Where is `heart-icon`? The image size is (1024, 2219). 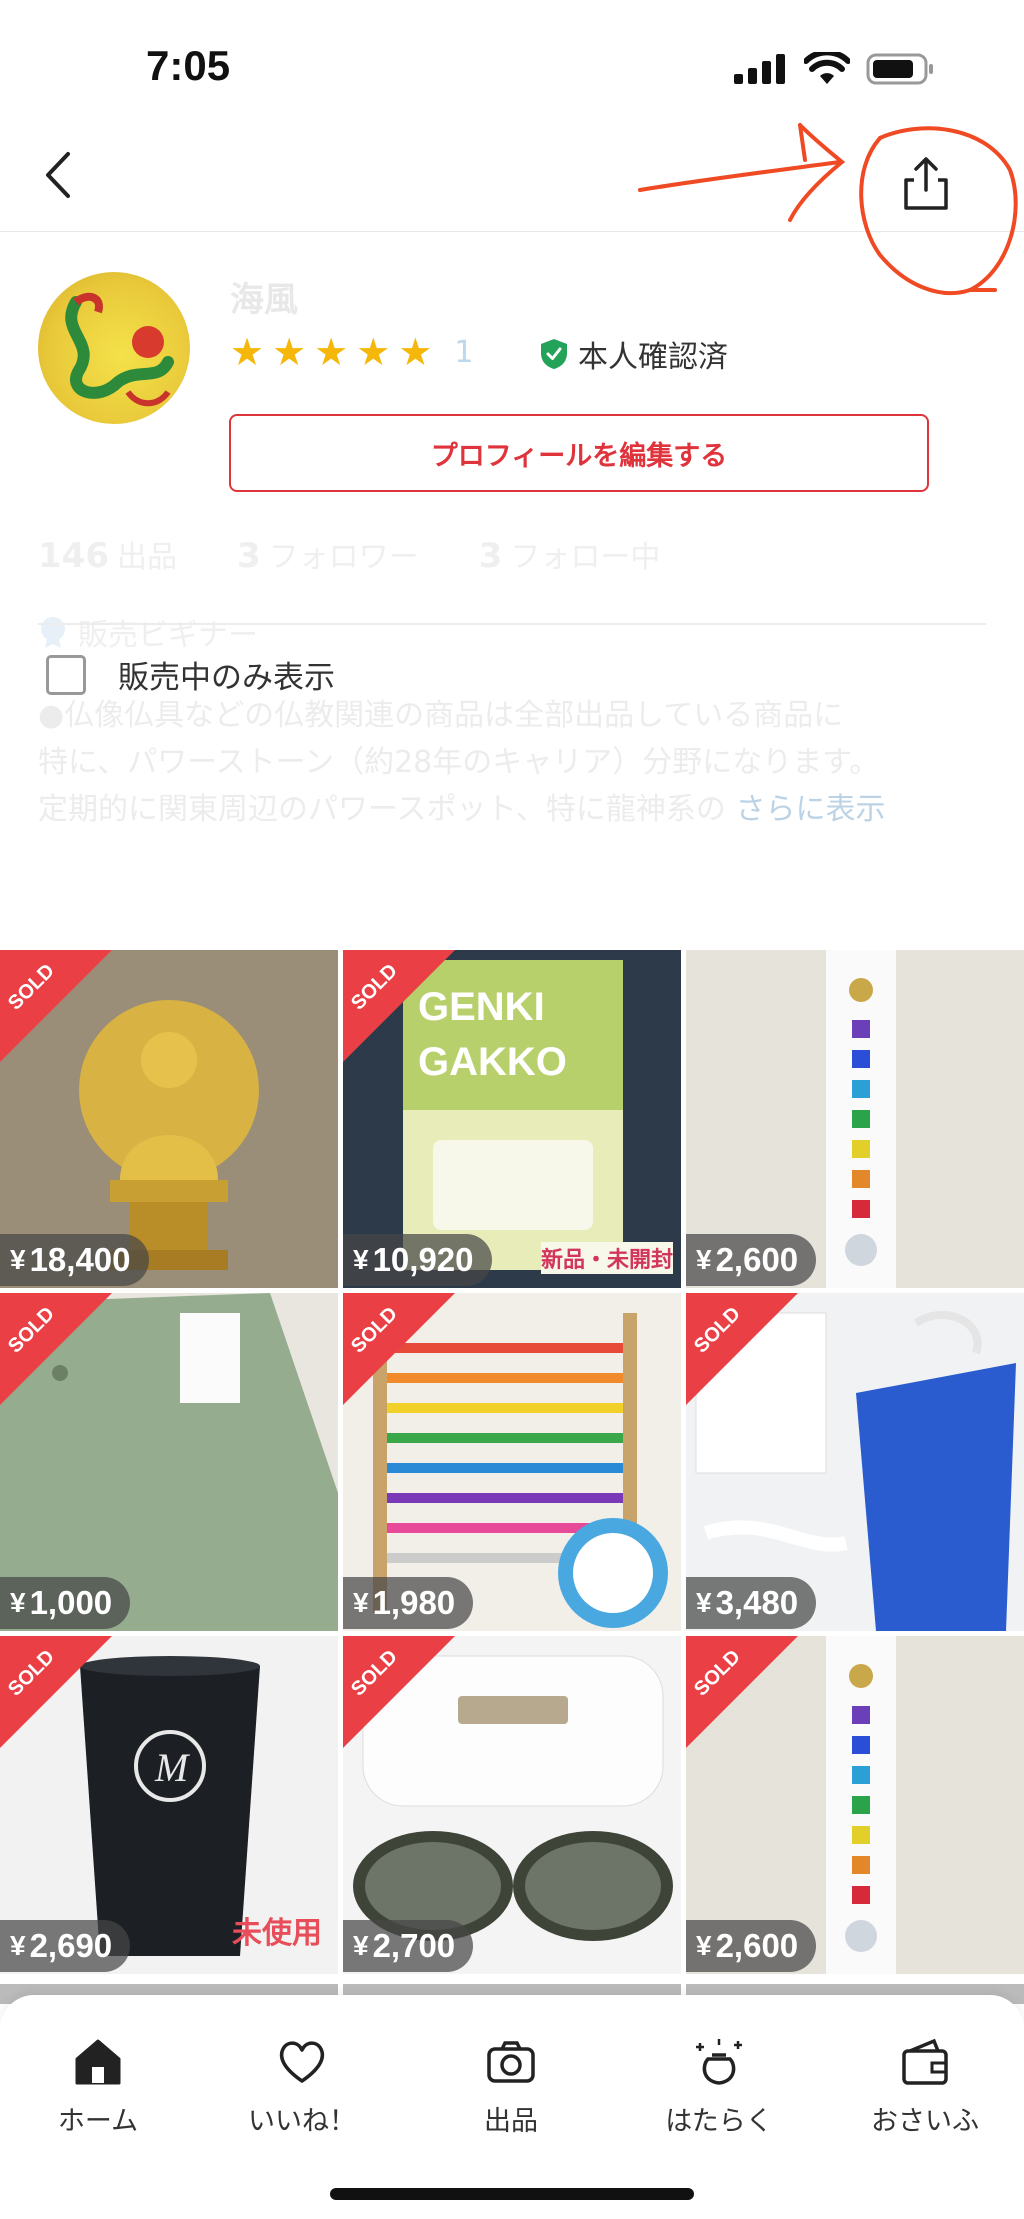
heart-icon is located at coordinates (302, 2062).